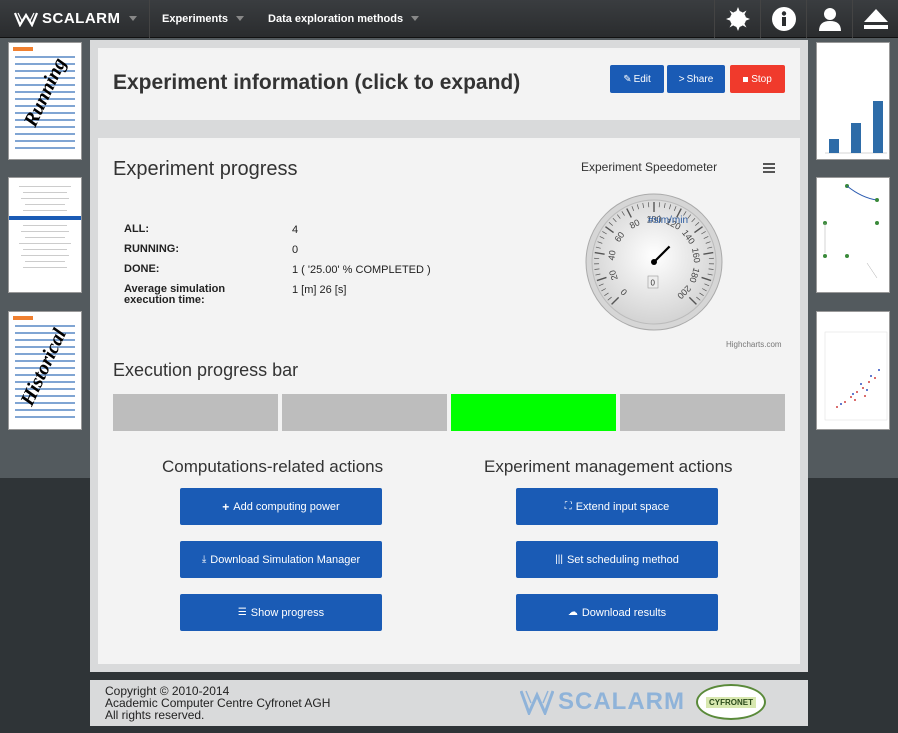  Describe the element at coordinates (621, 701) in the screenshot. I see `footer-logo-text: SCALARM` at that location.